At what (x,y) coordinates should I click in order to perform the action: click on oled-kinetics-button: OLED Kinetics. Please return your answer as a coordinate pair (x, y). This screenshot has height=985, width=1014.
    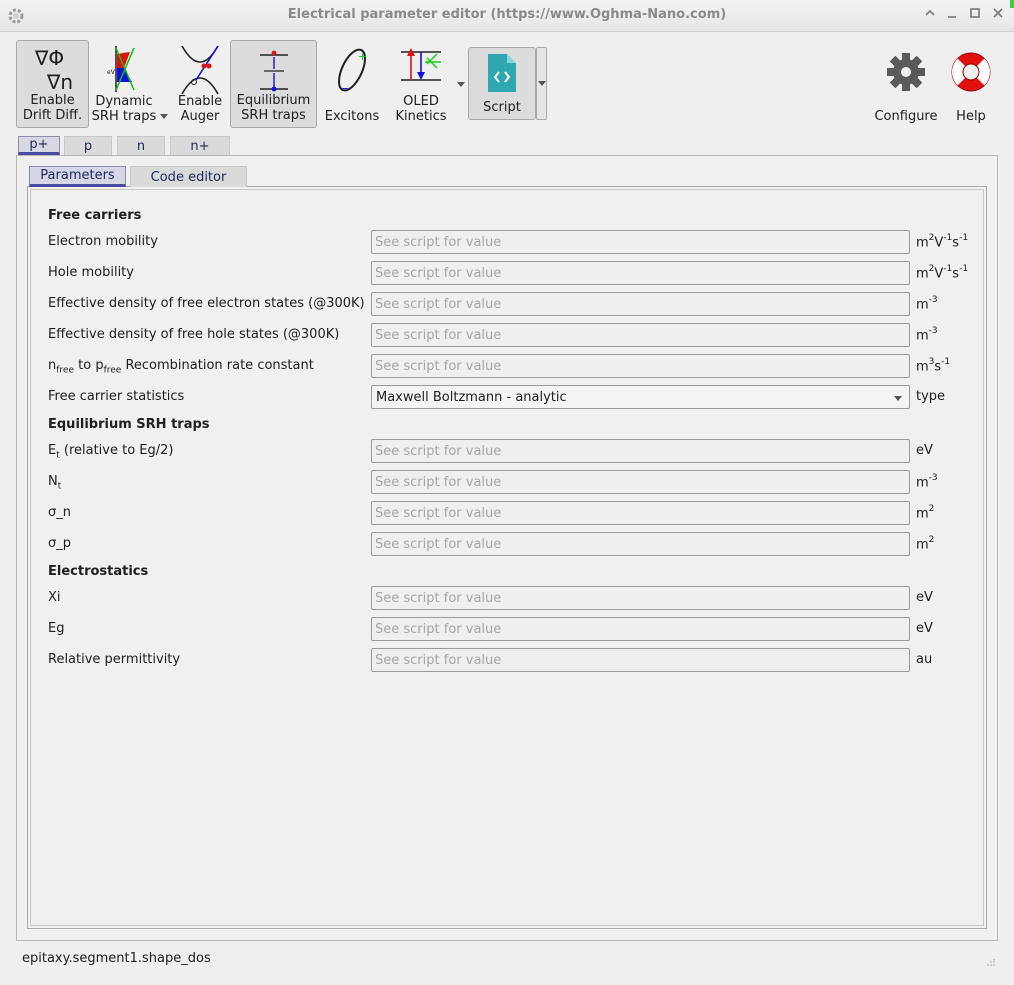
    Looking at the image, I should click on (421, 84).